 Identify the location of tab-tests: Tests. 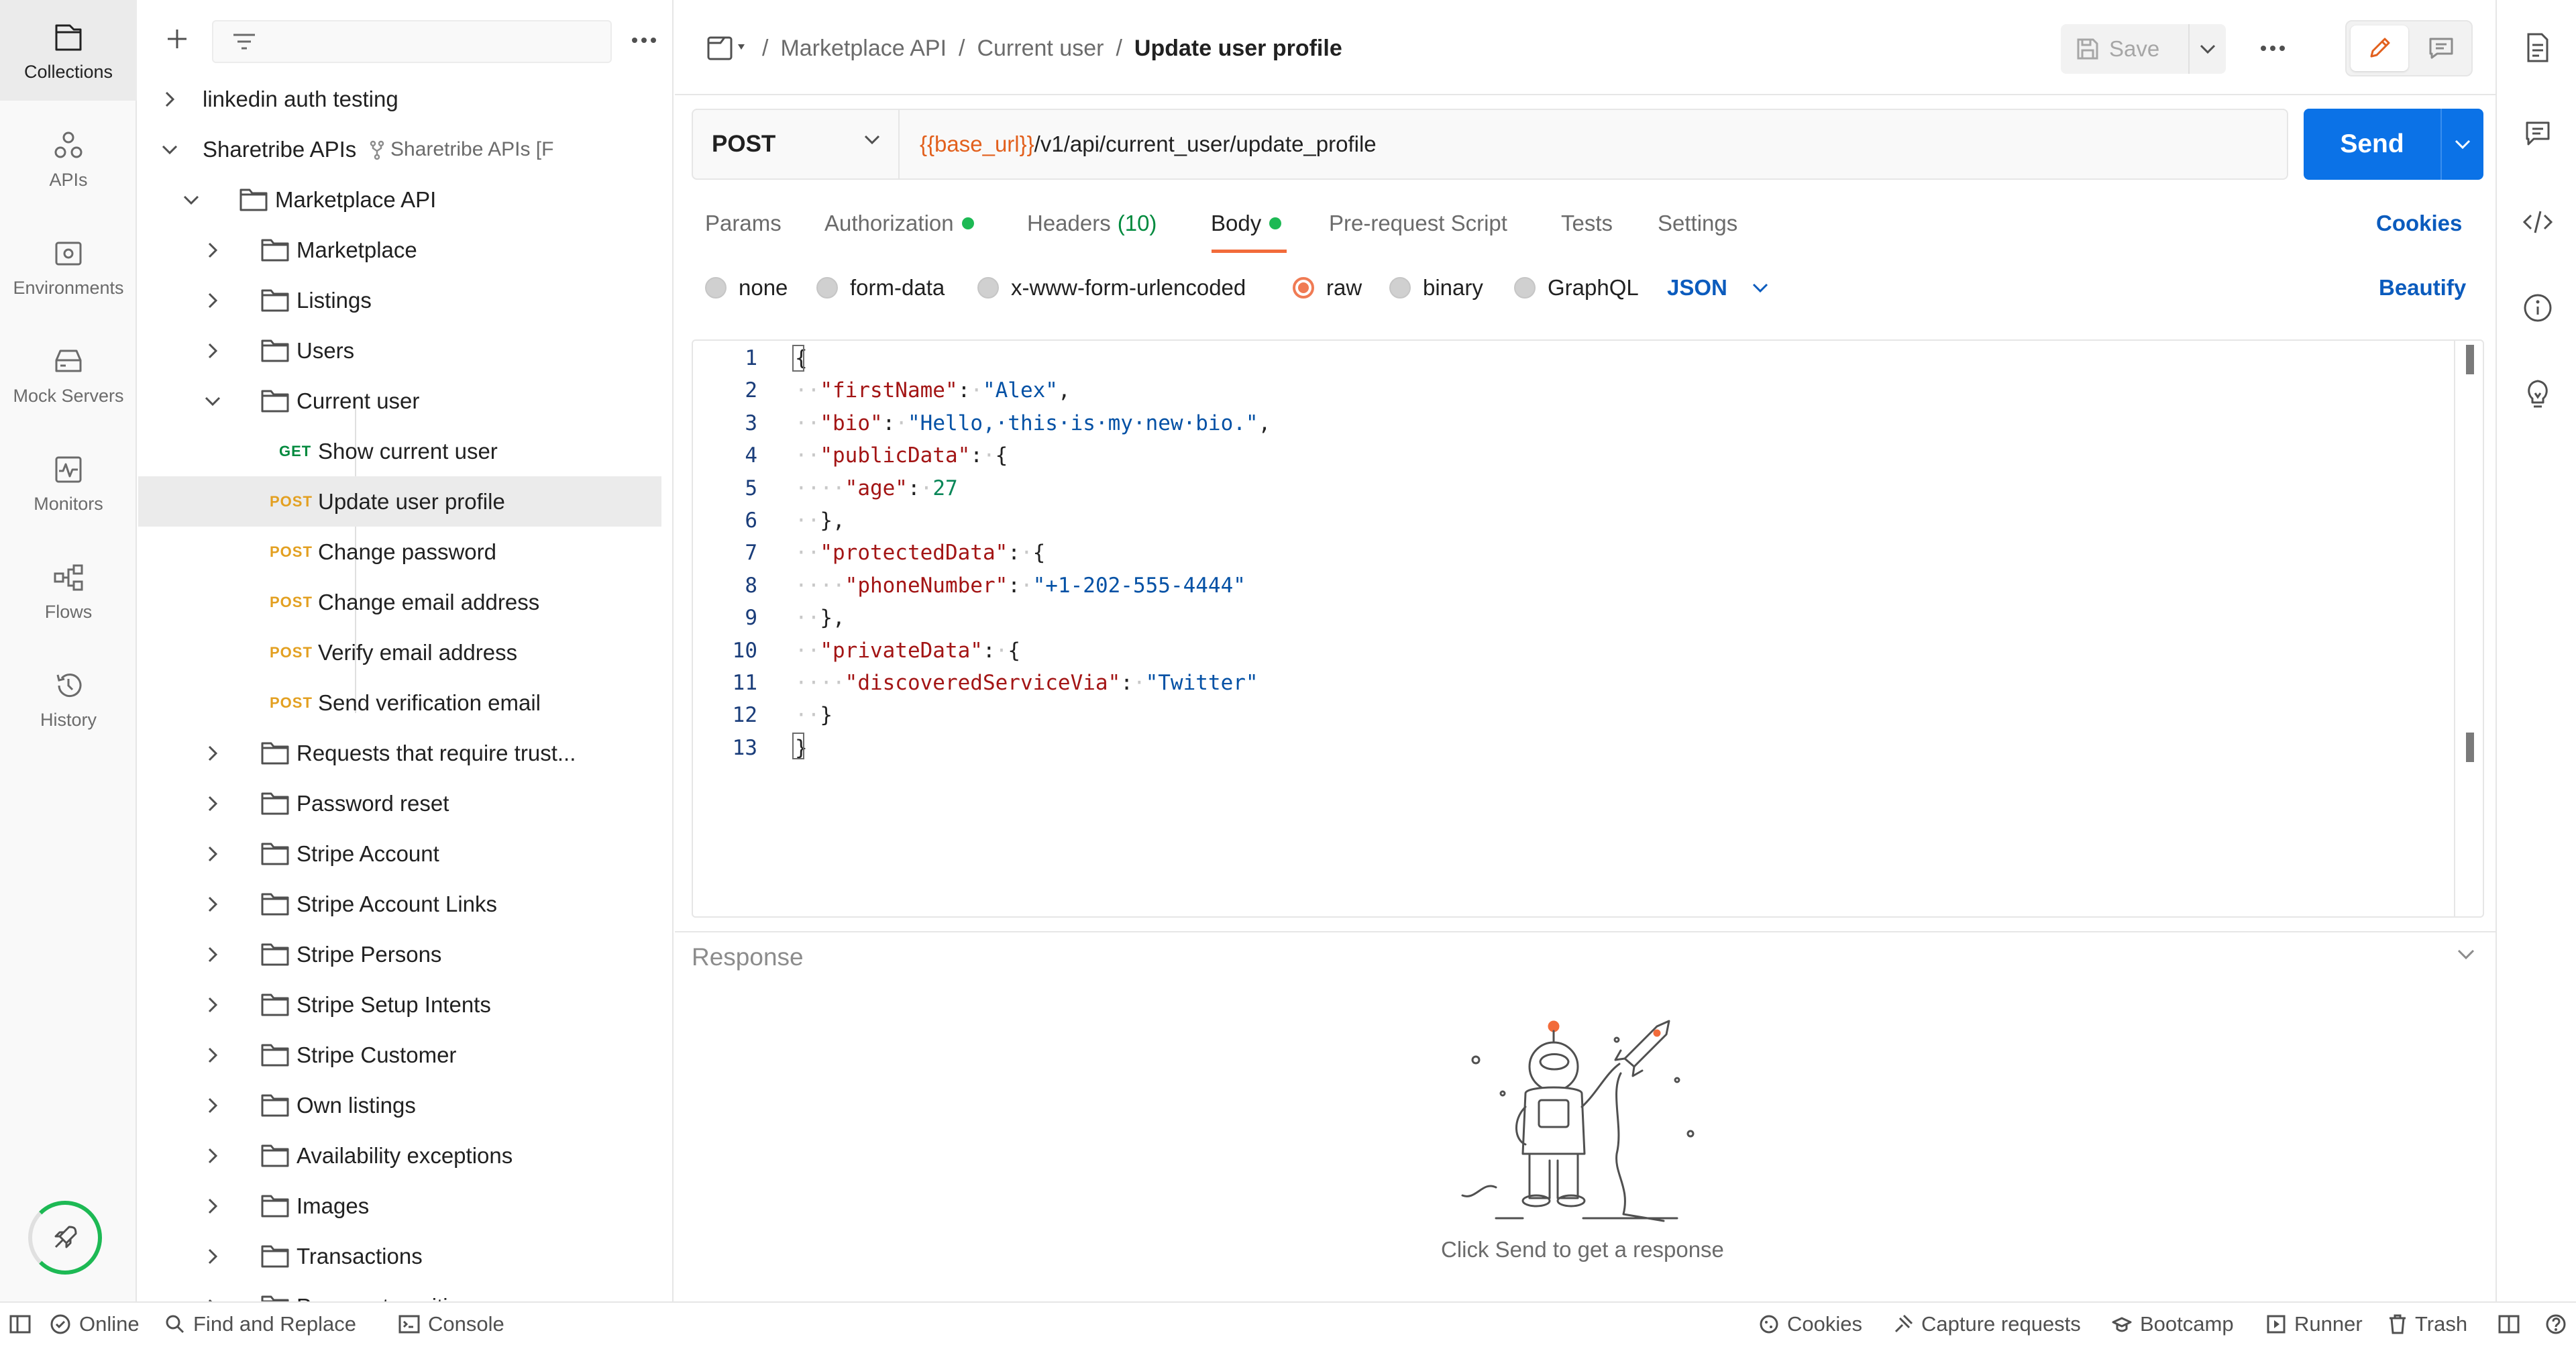
(1587, 223).